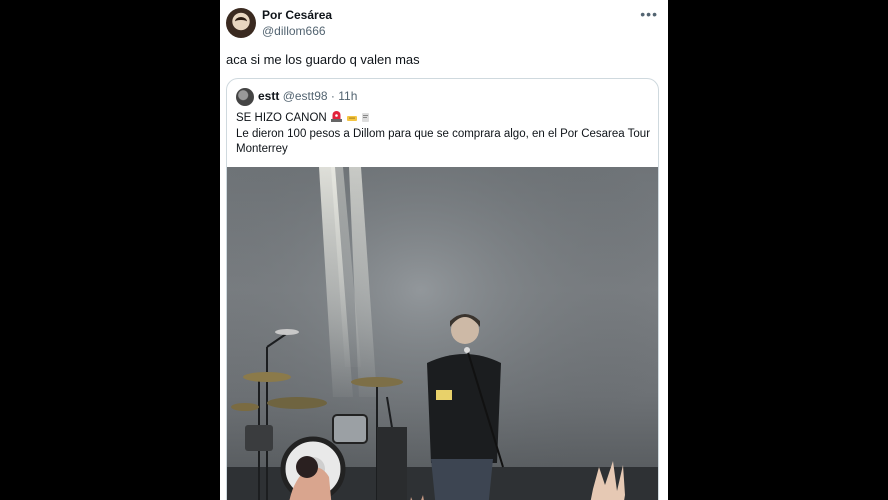 This screenshot has width=888, height=500. I want to click on author-handle: @dillom666, so click(294, 31).